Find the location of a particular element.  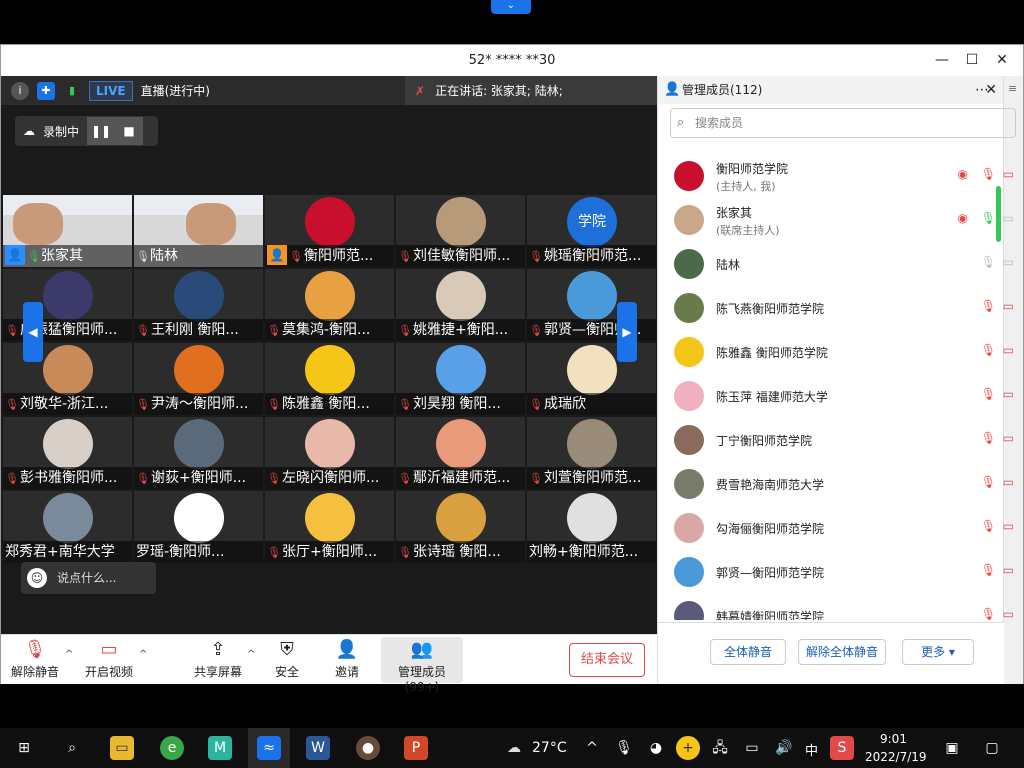

search-icon: ⌕ is located at coordinates (72, 748).